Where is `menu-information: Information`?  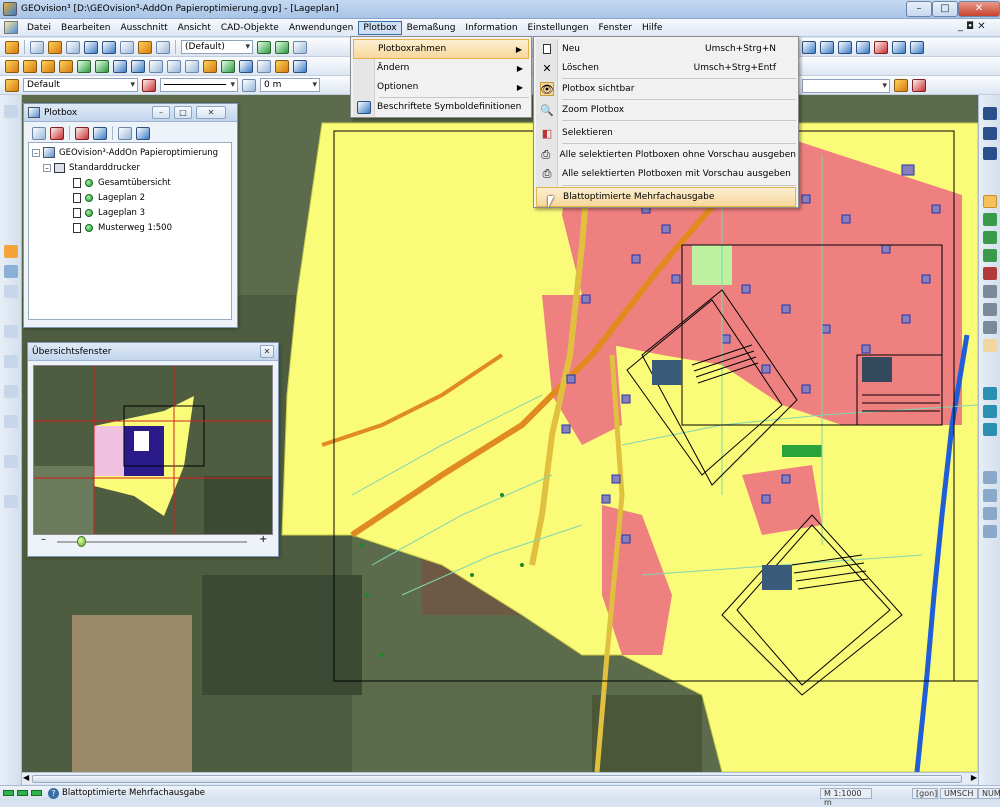 menu-information: Information is located at coordinates (491, 28).